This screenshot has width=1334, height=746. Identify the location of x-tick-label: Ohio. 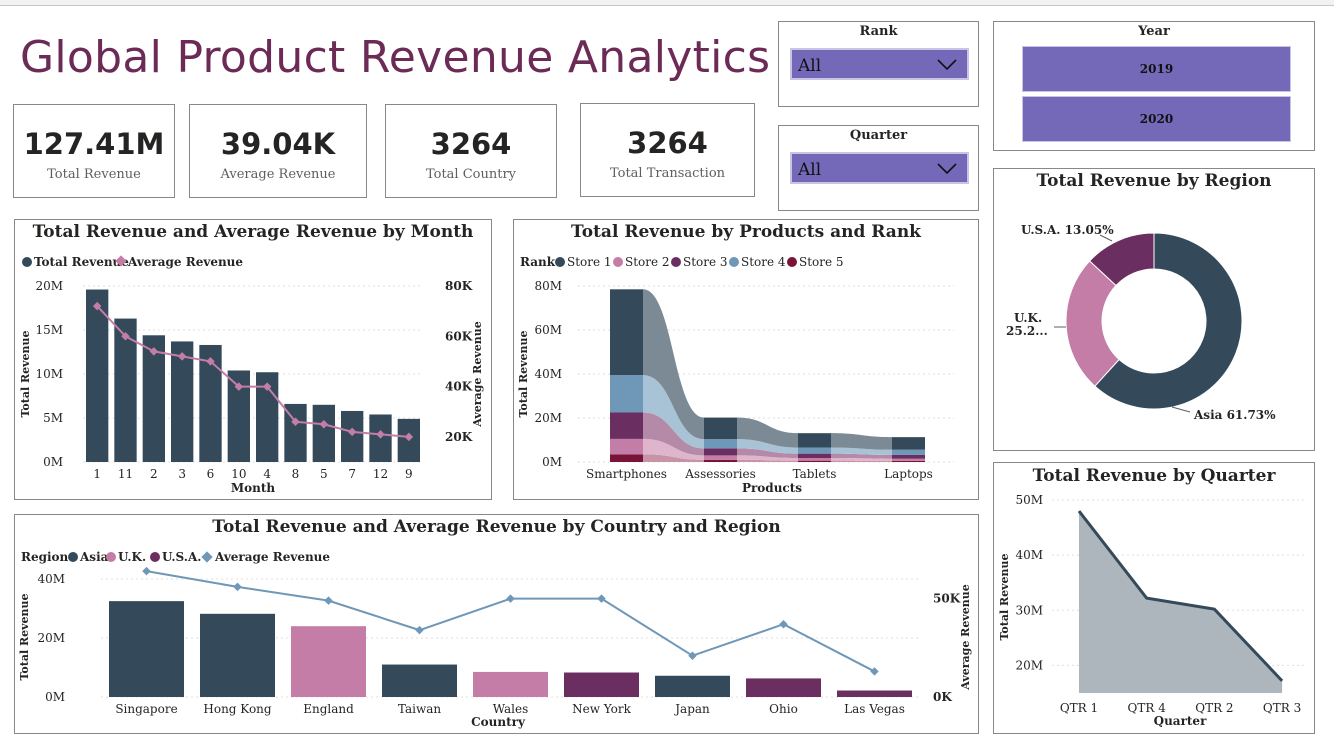
(783, 709).